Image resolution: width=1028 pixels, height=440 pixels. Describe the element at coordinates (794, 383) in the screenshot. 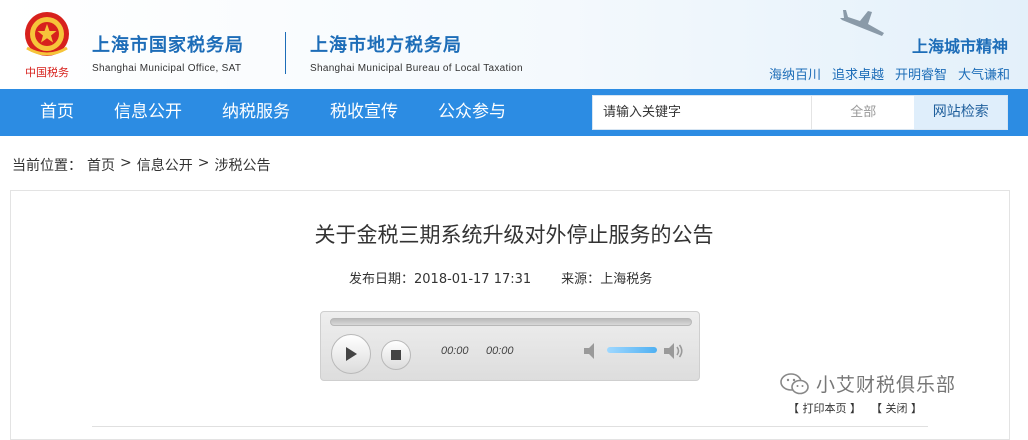

I see `wechat-icon` at that location.